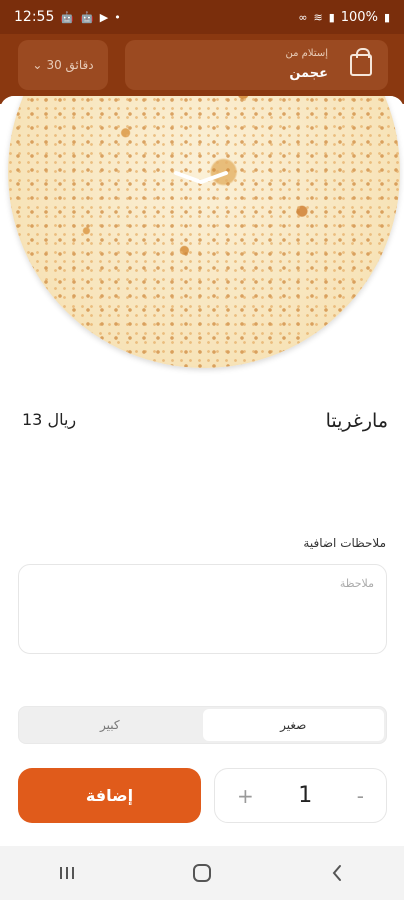 The height and width of the screenshot is (900, 404). What do you see at coordinates (308, 73) in the screenshot?
I see `pickup-value: عجمن` at bounding box center [308, 73].